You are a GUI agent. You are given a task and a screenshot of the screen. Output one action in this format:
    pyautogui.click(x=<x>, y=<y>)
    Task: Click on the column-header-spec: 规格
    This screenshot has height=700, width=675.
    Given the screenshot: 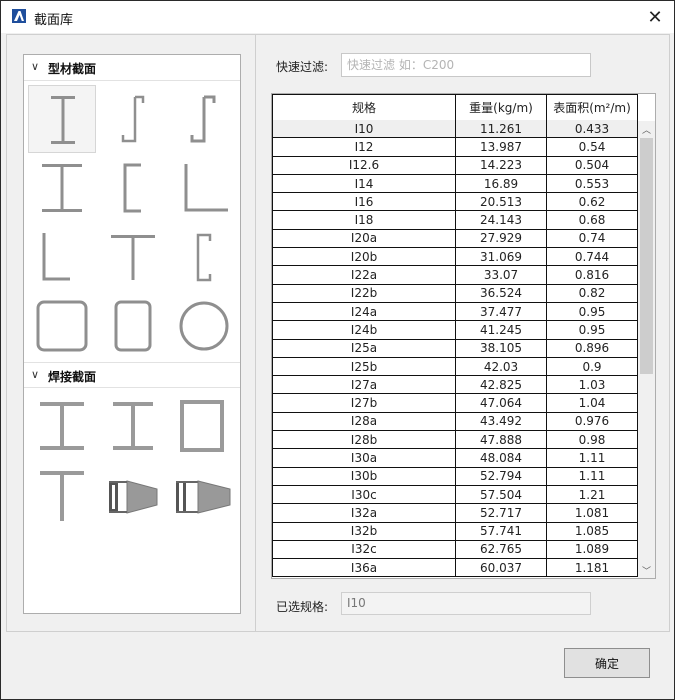 What is the action you would take?
    pyautogui.click(x=364, y=107)
    